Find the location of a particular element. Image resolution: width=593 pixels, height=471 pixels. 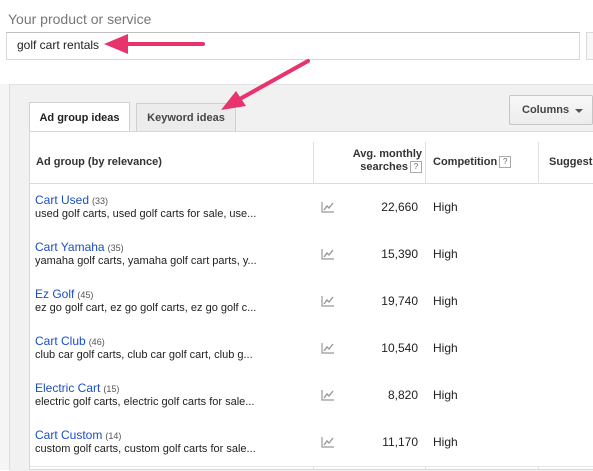

columns-button: Columns is located at coordinates (551, 110).